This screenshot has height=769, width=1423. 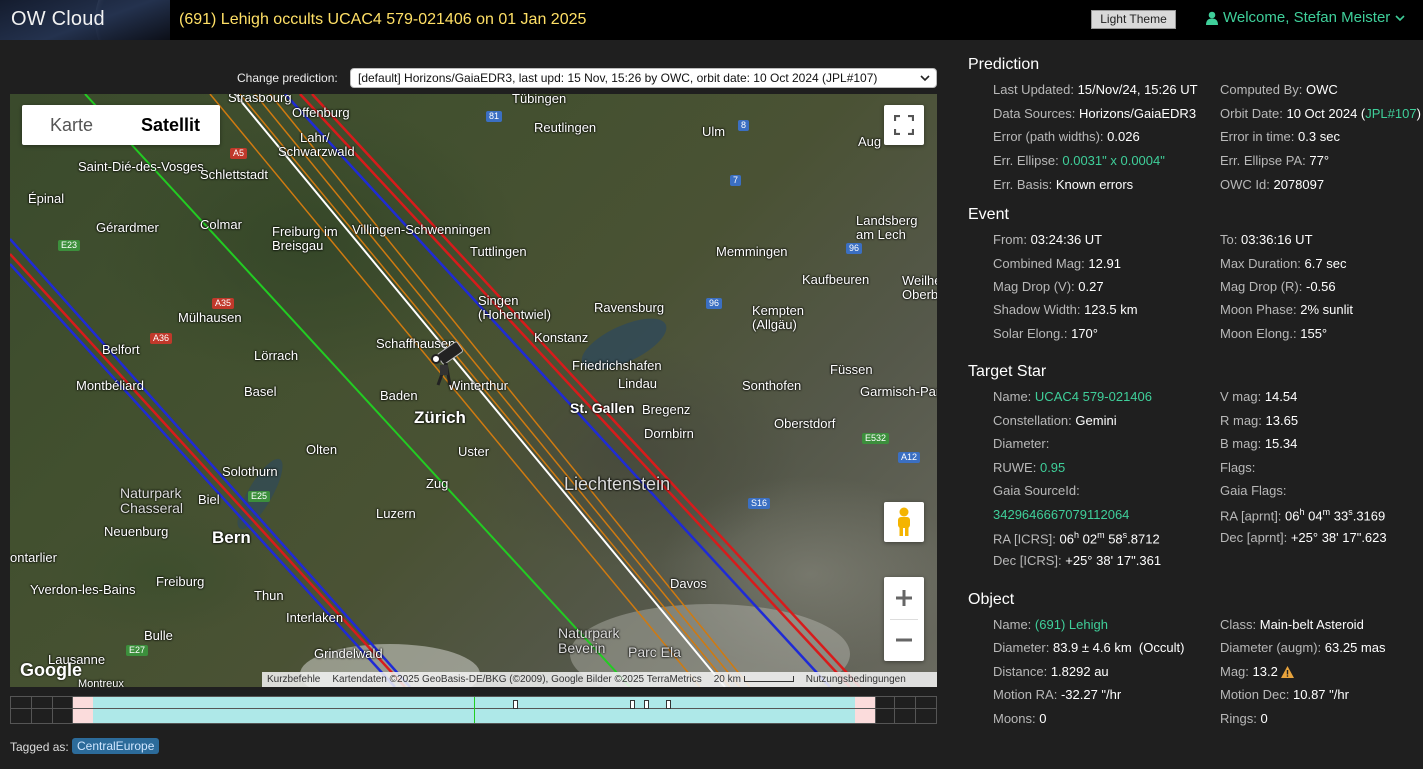 What do you see at coordinates (1021, 443) in the screenshot?
I see `star-diameter-row: Diameter:` at bounding box center [1021, 443].